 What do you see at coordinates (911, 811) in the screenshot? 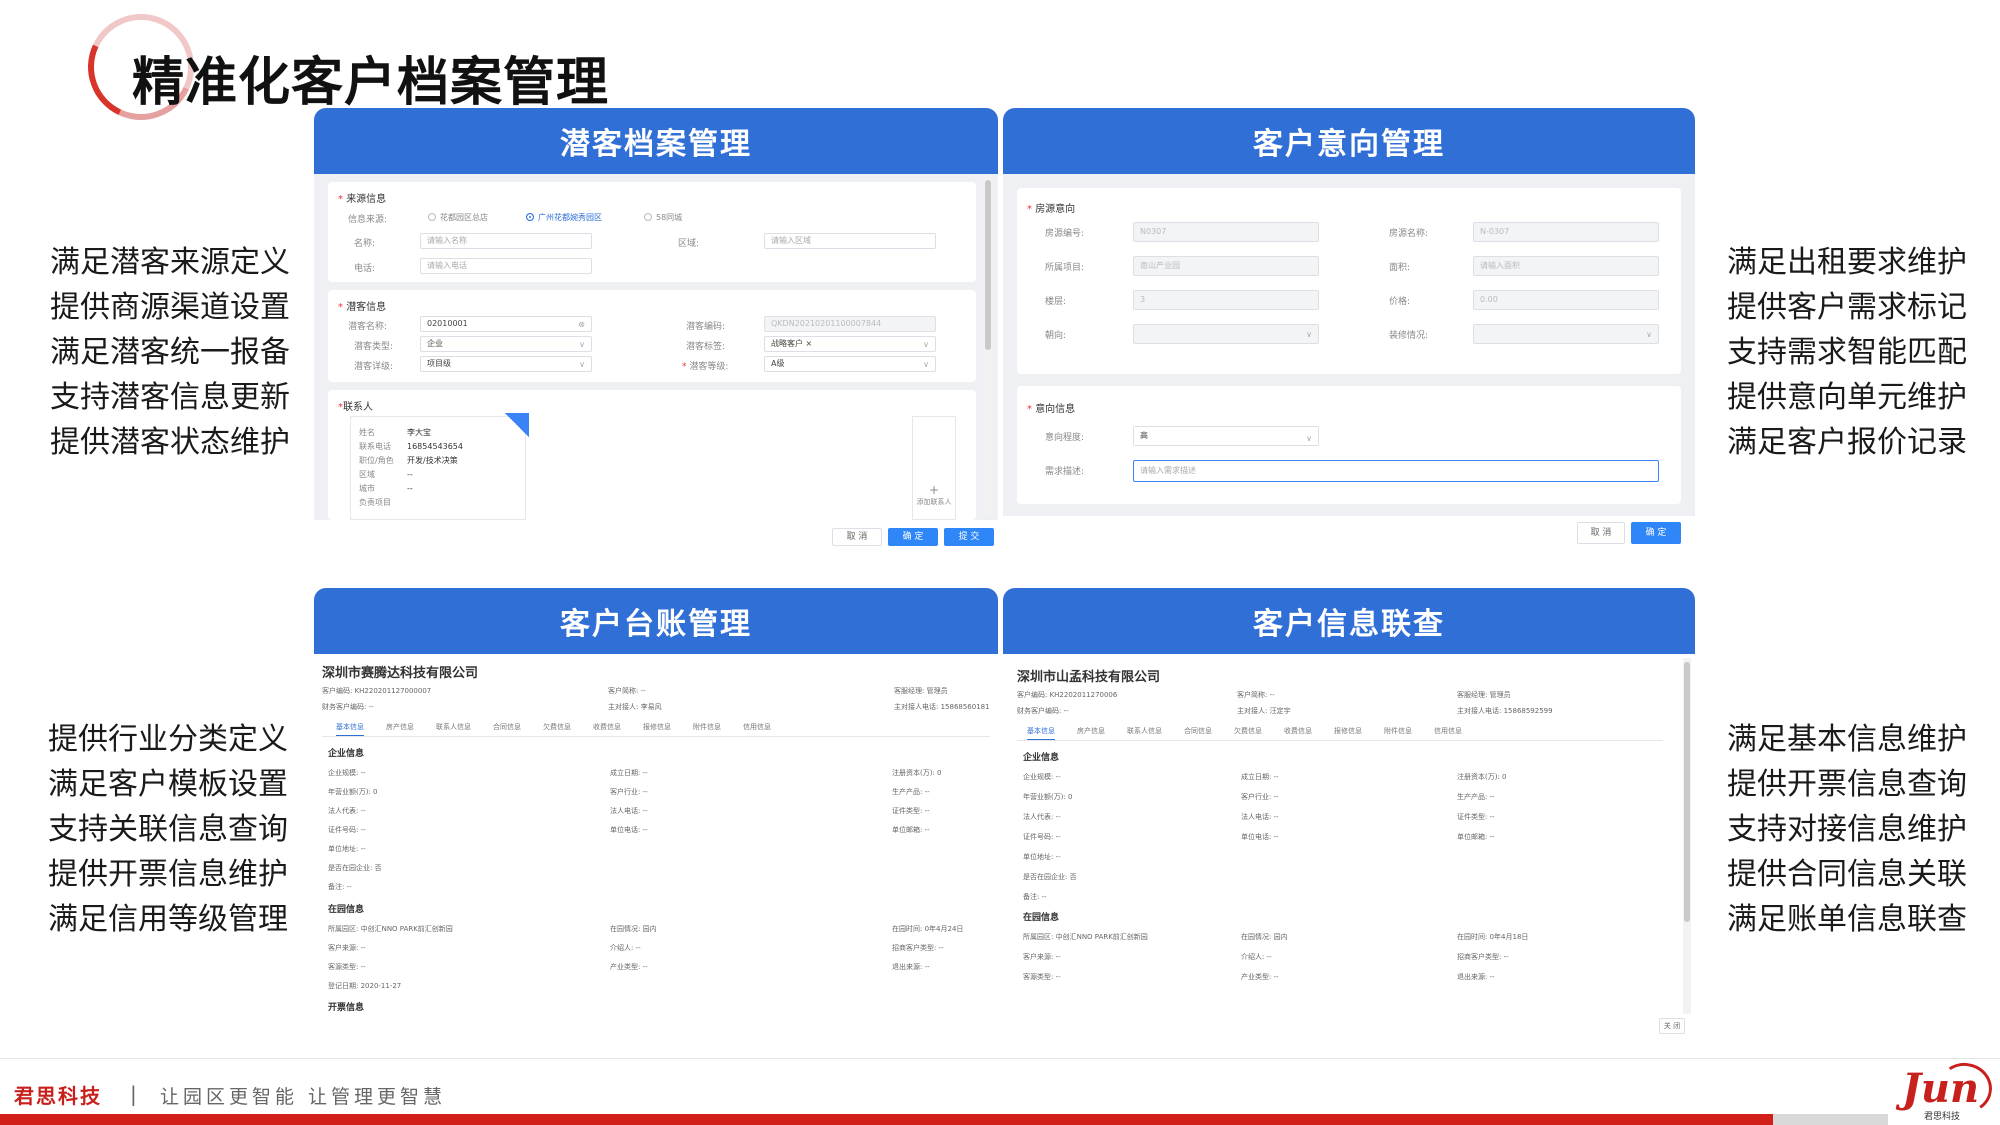
I see `info-field: 证件类型: --` at bounding box center [911, 811].